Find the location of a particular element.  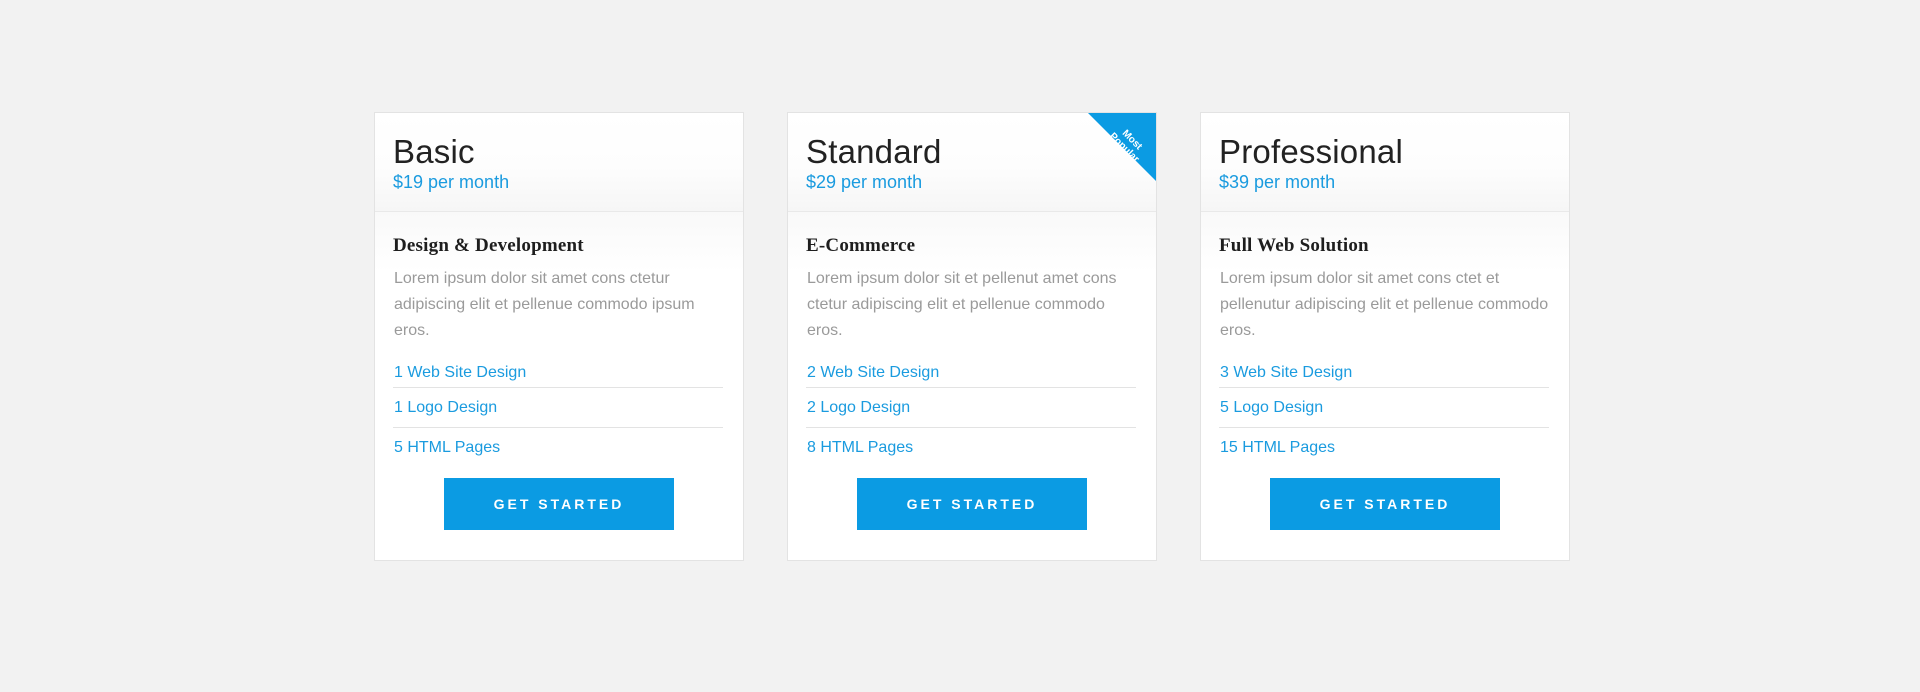

card-header: Professional $39 per month is located at coordinates (1385, 162).